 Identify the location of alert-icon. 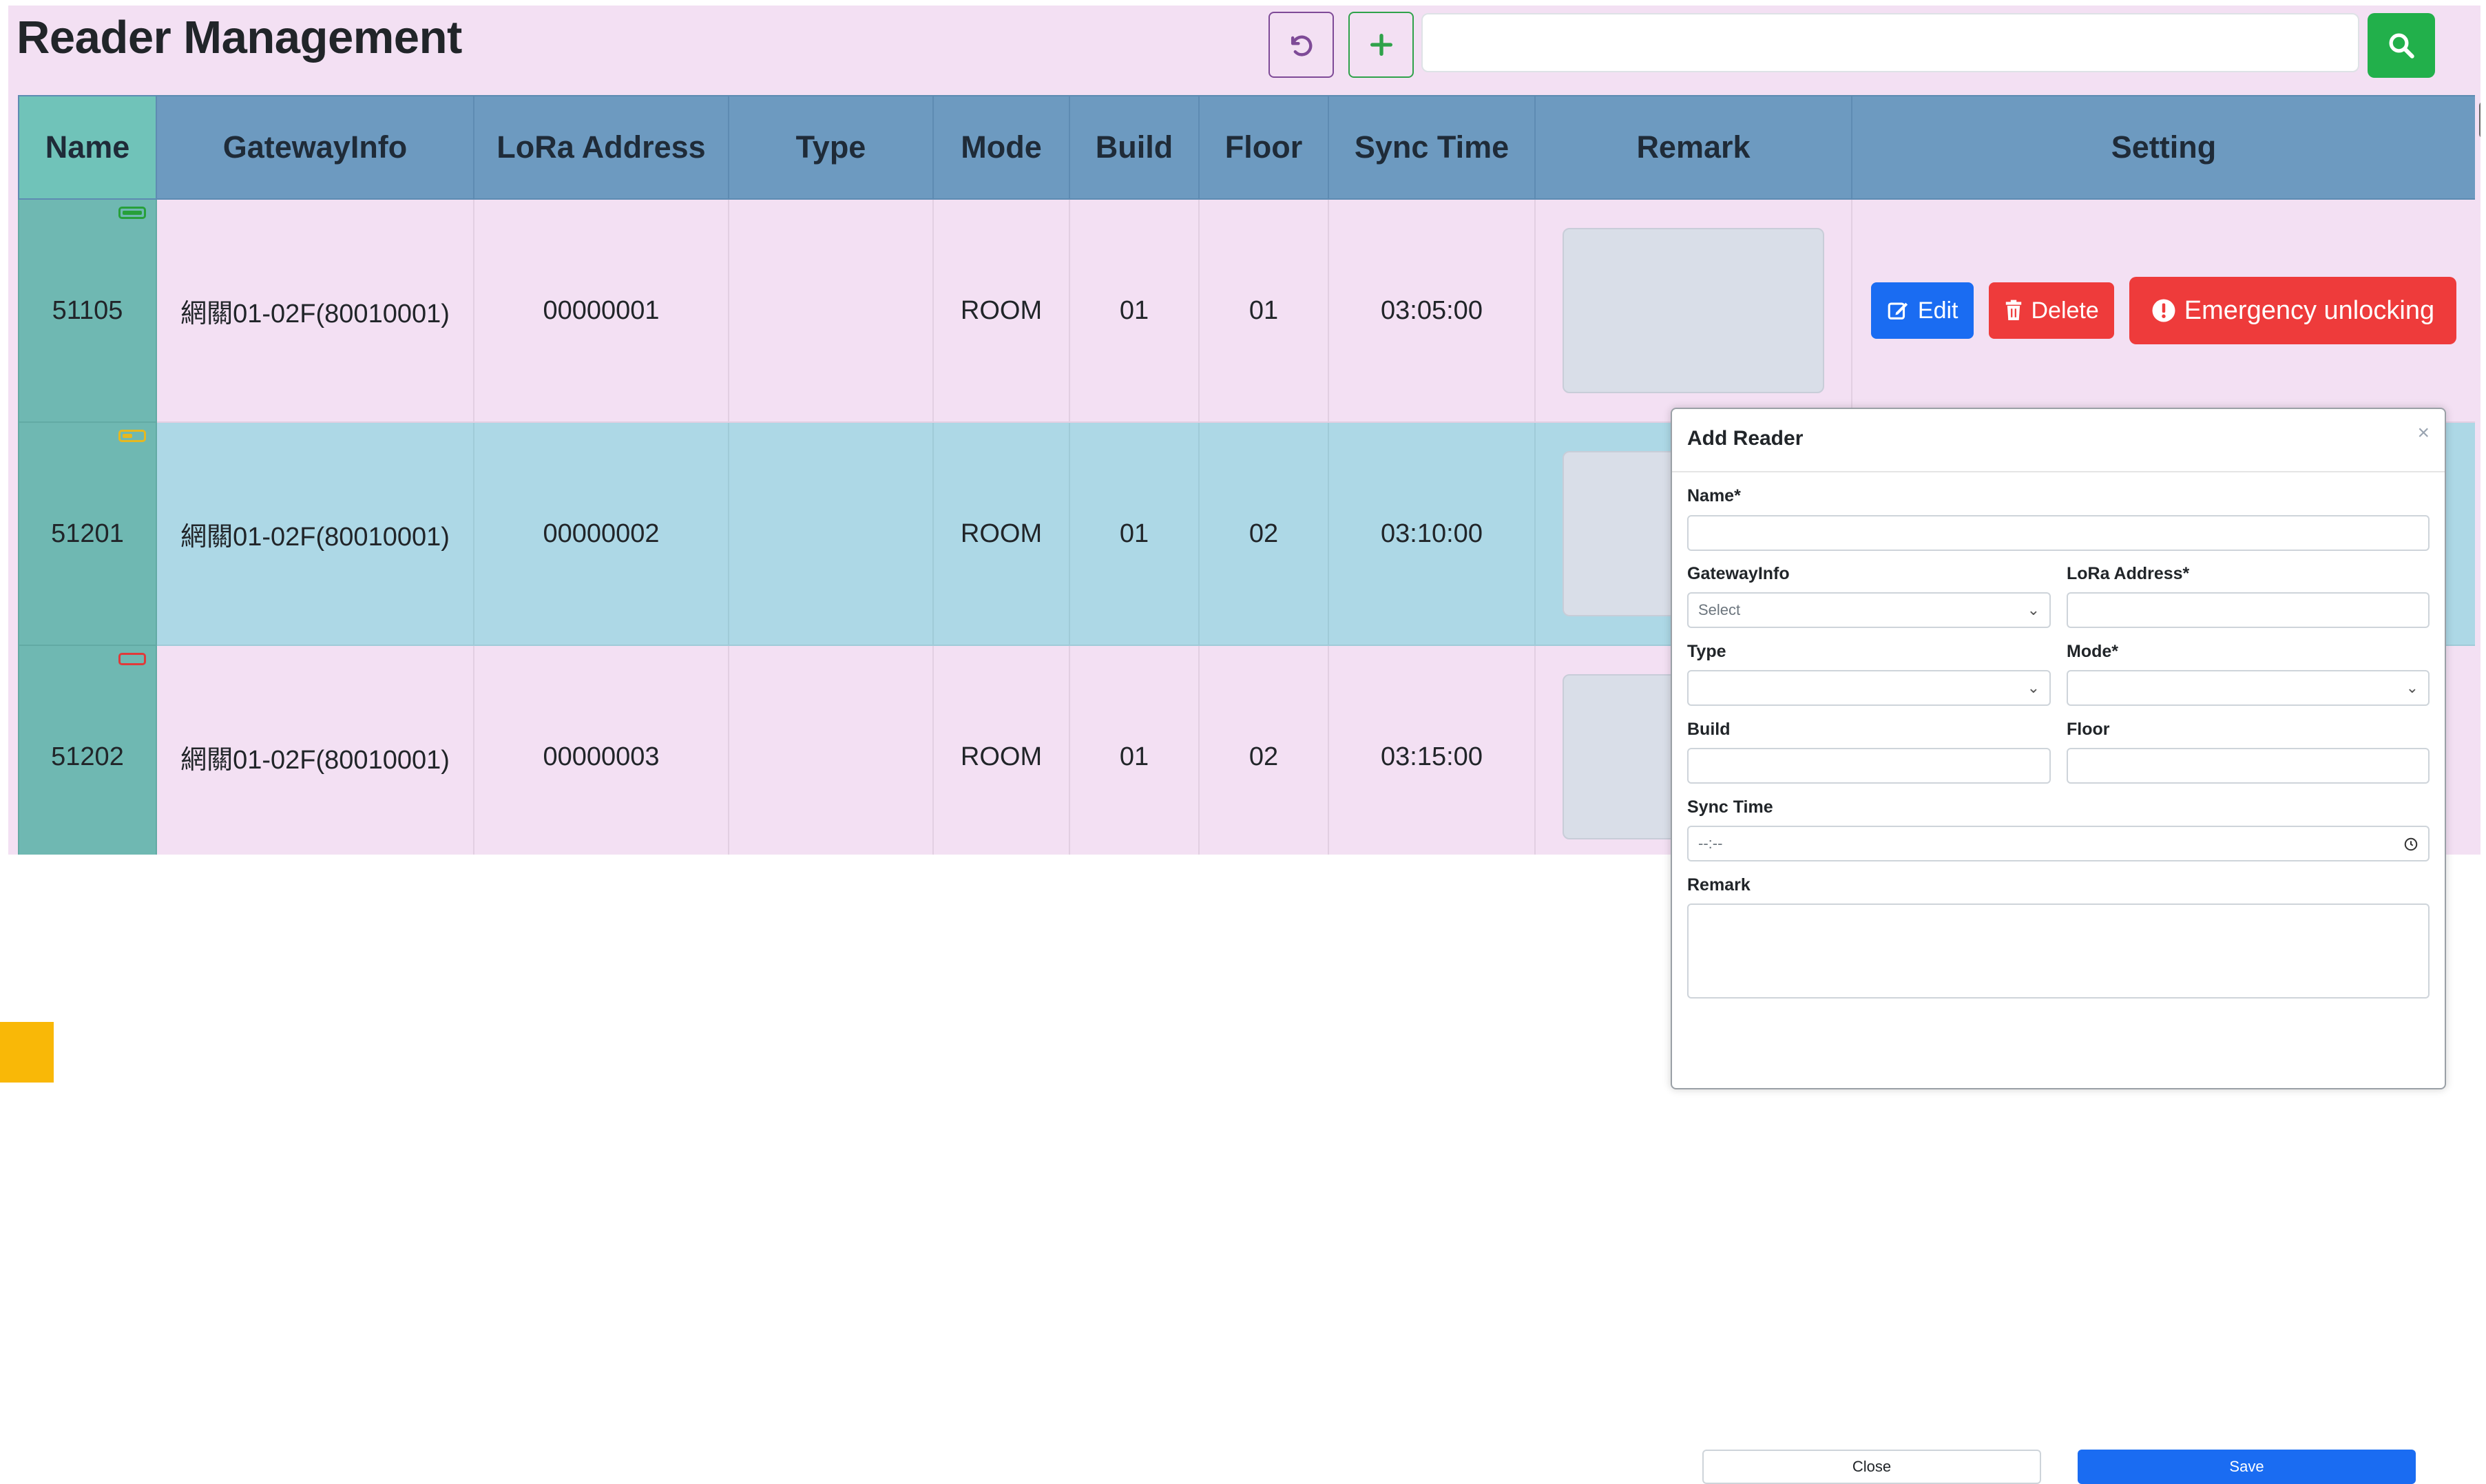
(2163, 311).